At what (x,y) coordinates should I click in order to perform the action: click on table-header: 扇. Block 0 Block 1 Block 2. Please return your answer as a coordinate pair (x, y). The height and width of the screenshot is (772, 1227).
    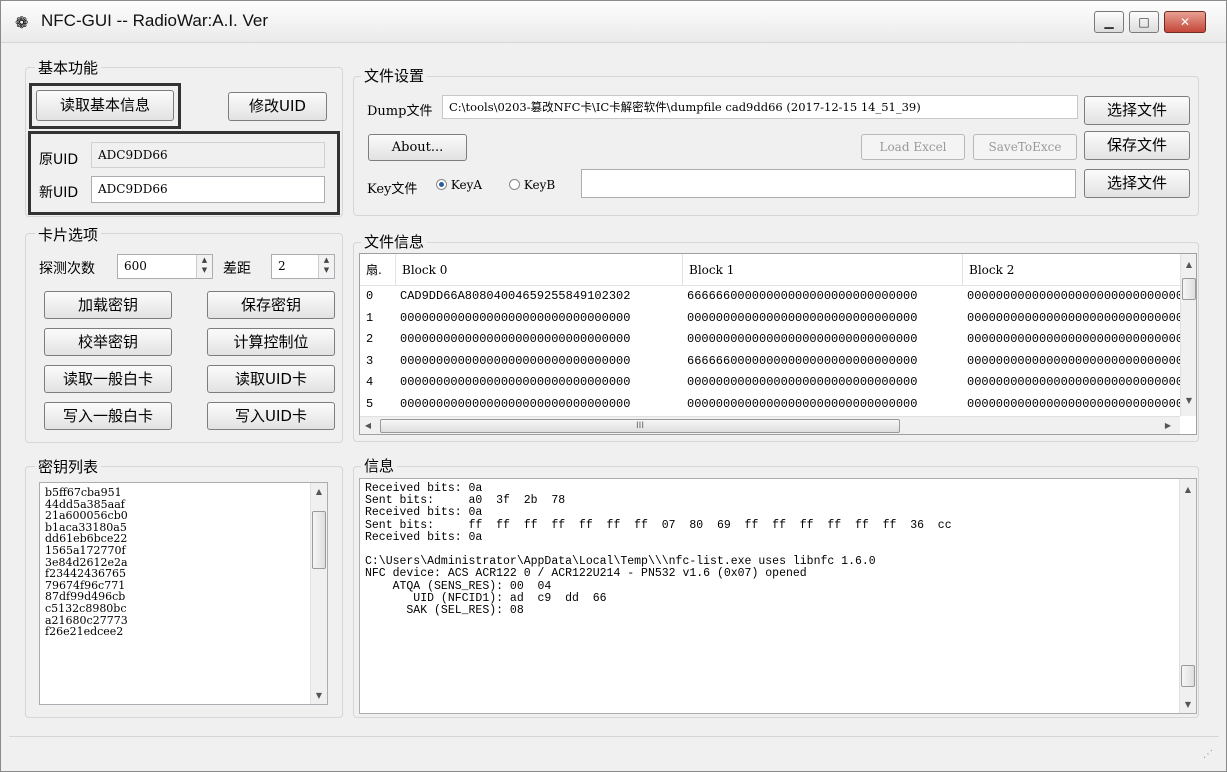
    Looking at the image, I should click on (770, 270).